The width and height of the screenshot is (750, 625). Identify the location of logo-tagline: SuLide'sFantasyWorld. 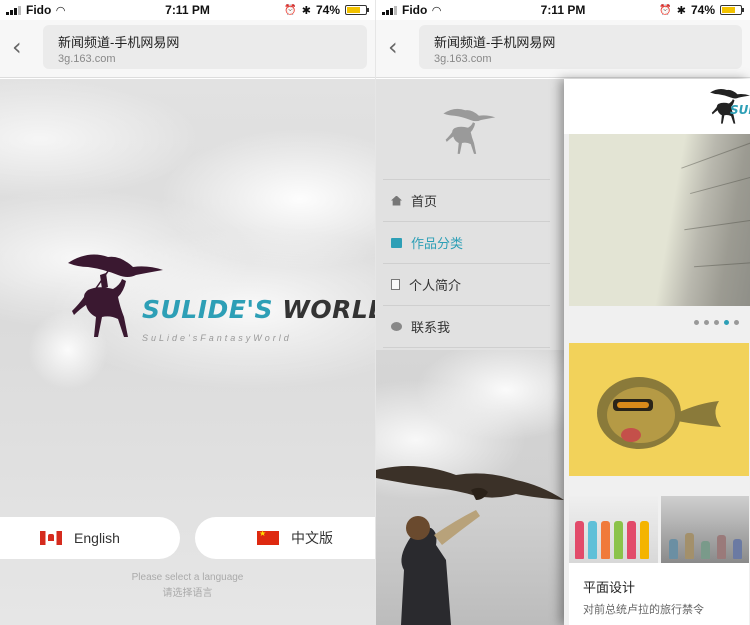
(217, 338).